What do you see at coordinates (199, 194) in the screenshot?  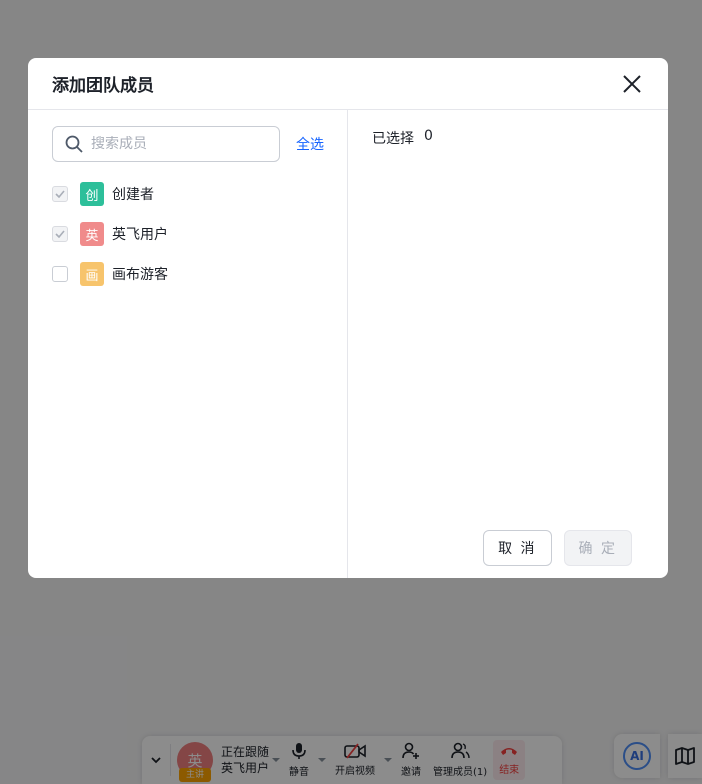 I see `member-item: 创 创建者` at bounding box center [199, 194].